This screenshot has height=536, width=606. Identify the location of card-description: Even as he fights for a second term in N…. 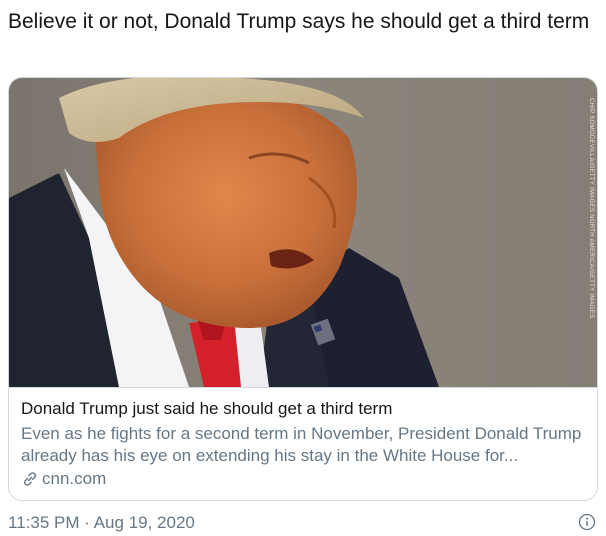
(301, 444).